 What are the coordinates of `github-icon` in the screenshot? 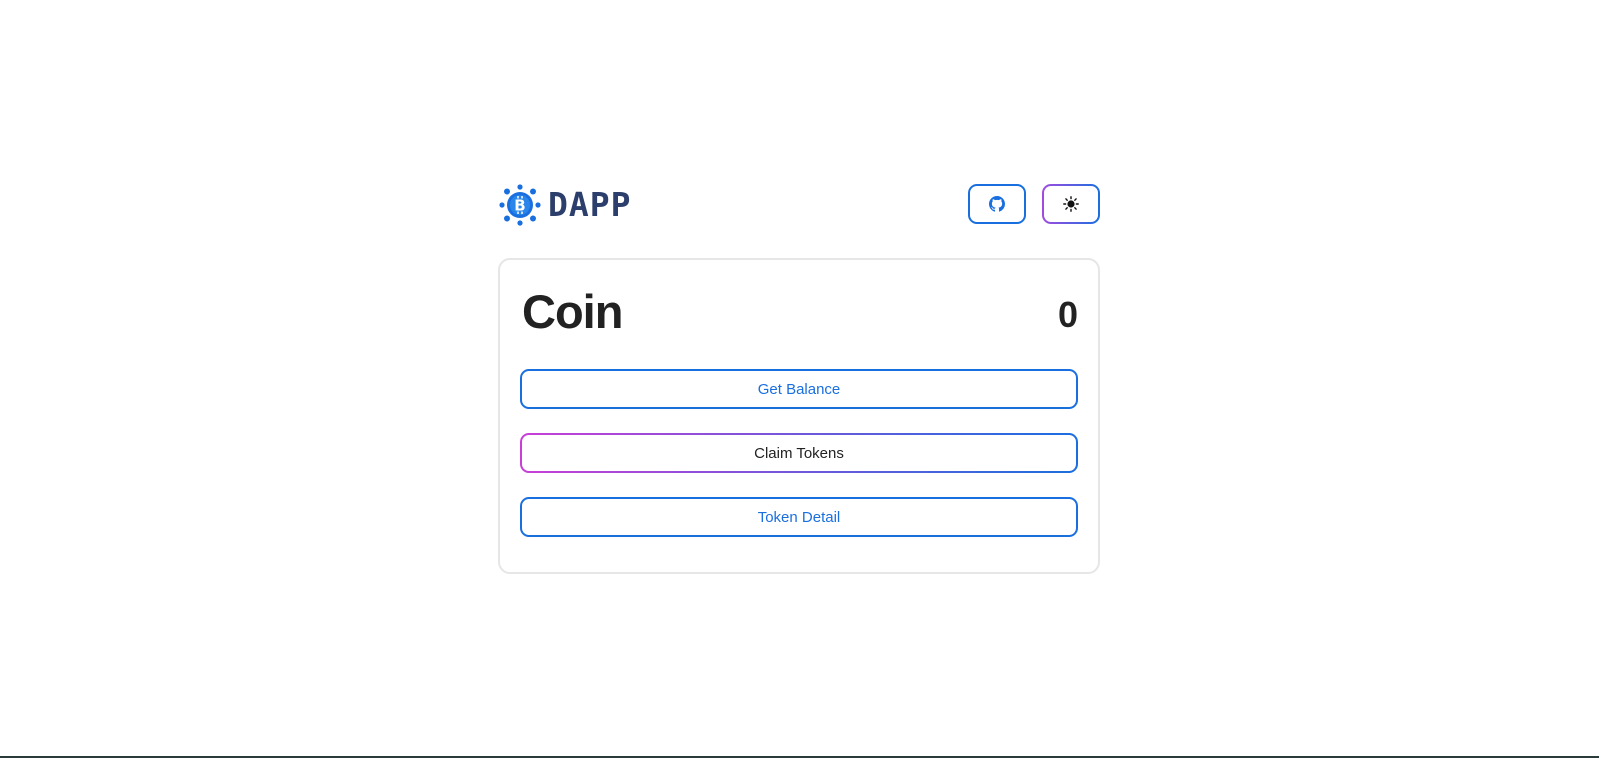 It's located at (997, 204).